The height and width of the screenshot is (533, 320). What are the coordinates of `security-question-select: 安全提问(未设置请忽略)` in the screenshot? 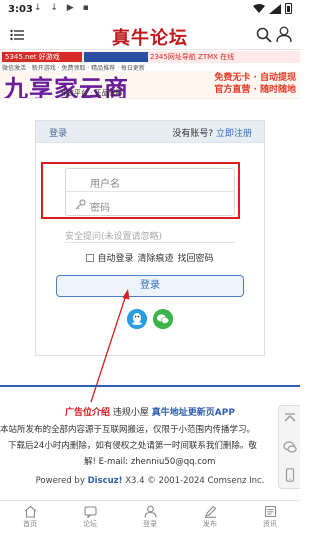 It's located at (150, 235).